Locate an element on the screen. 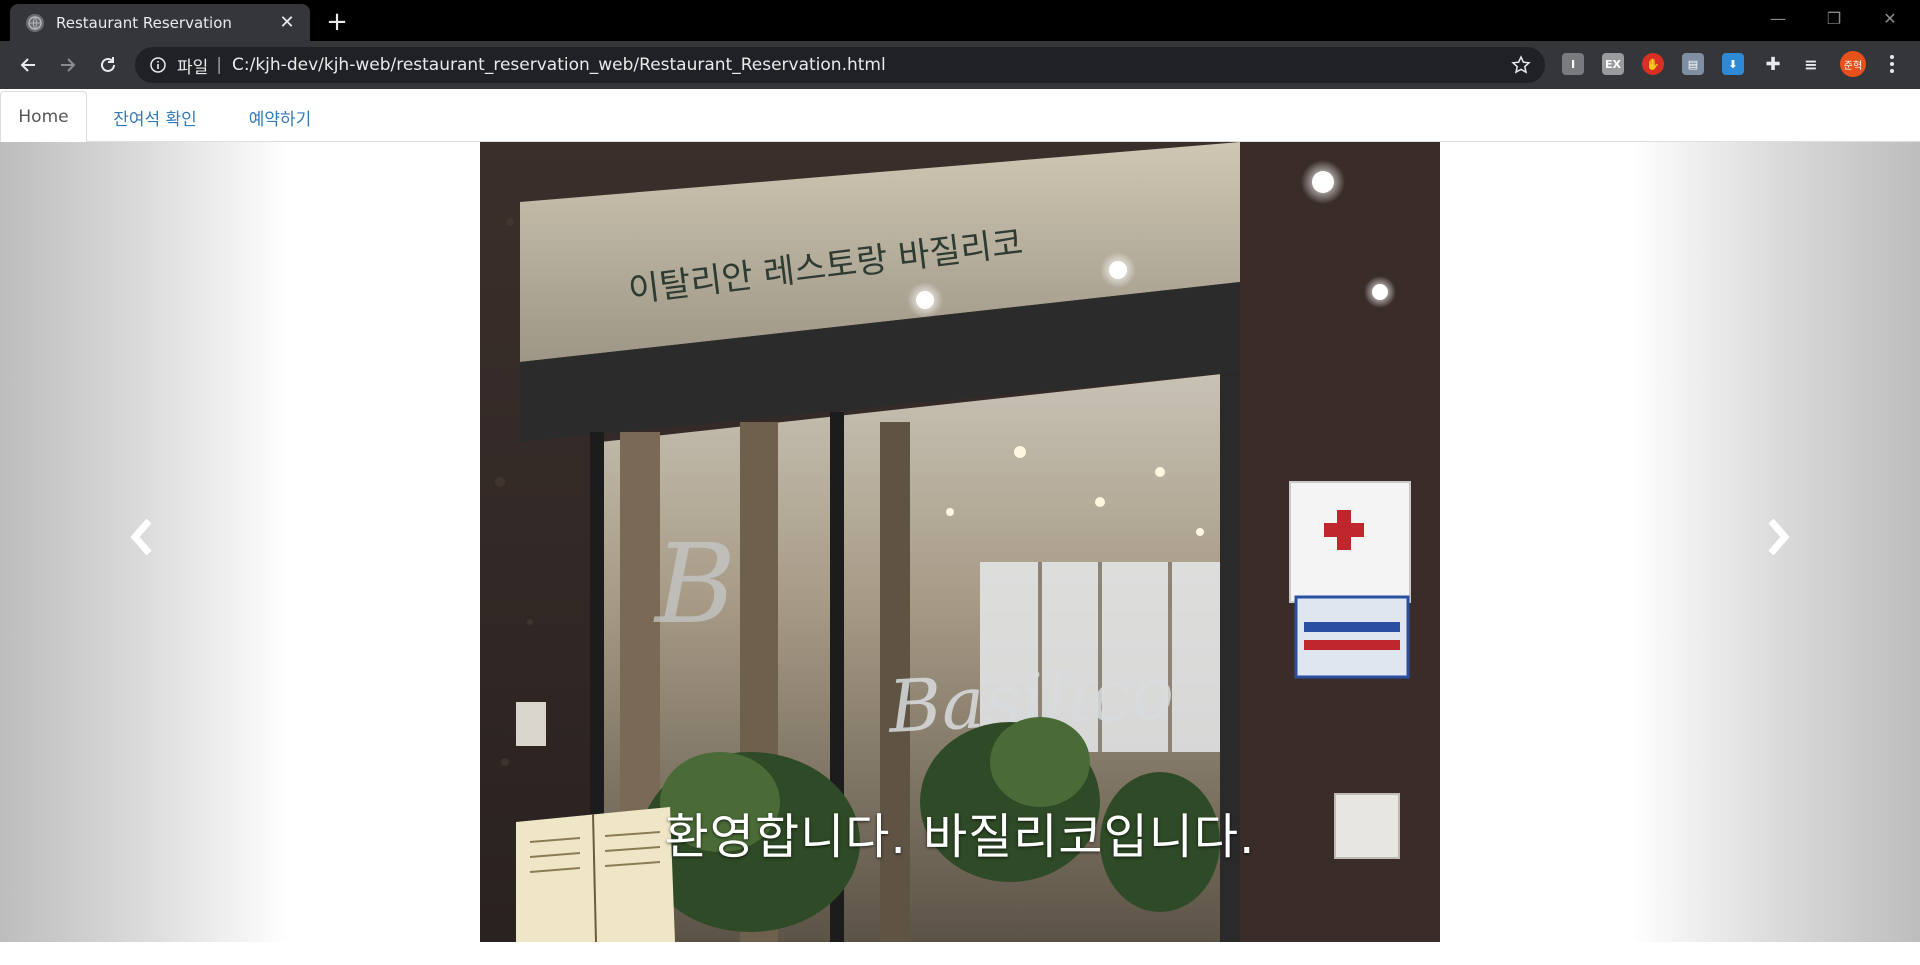 The image size is (1920, 965). extensions-puzzle-icon: ✚ is located at coordinates (1773, 64).